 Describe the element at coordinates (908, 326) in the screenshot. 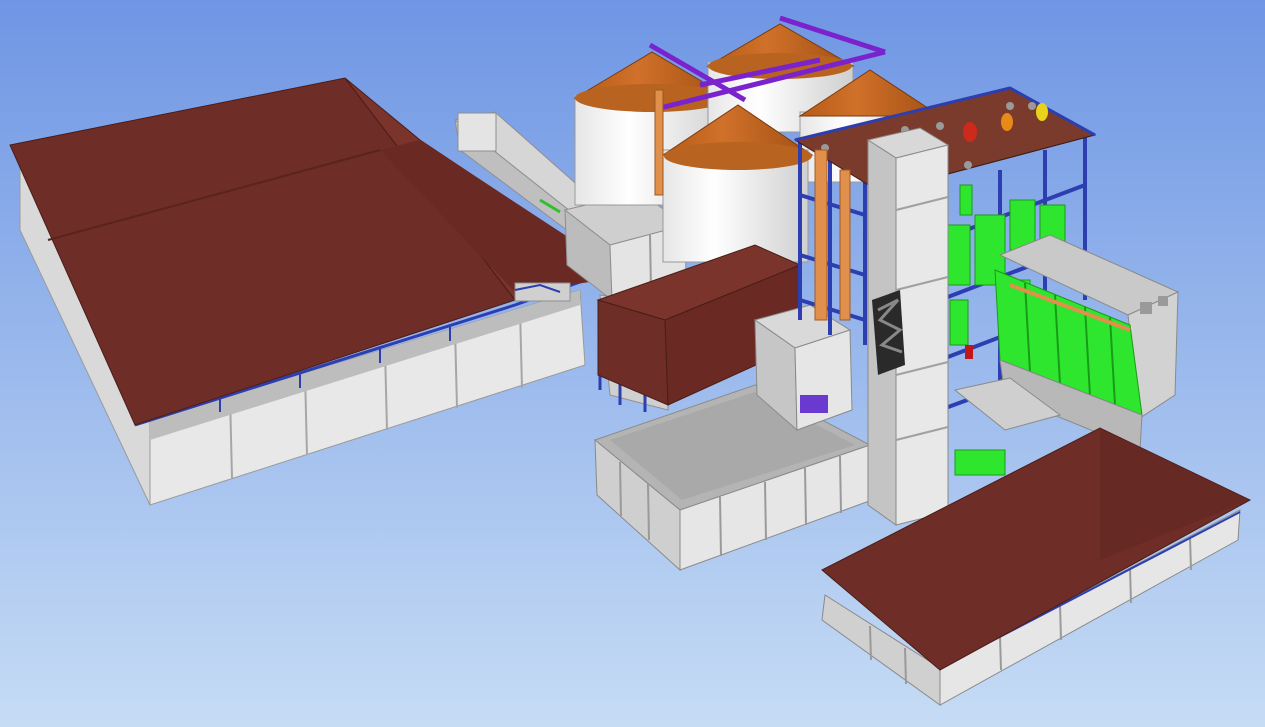

I see `elevator-leg` at that location.